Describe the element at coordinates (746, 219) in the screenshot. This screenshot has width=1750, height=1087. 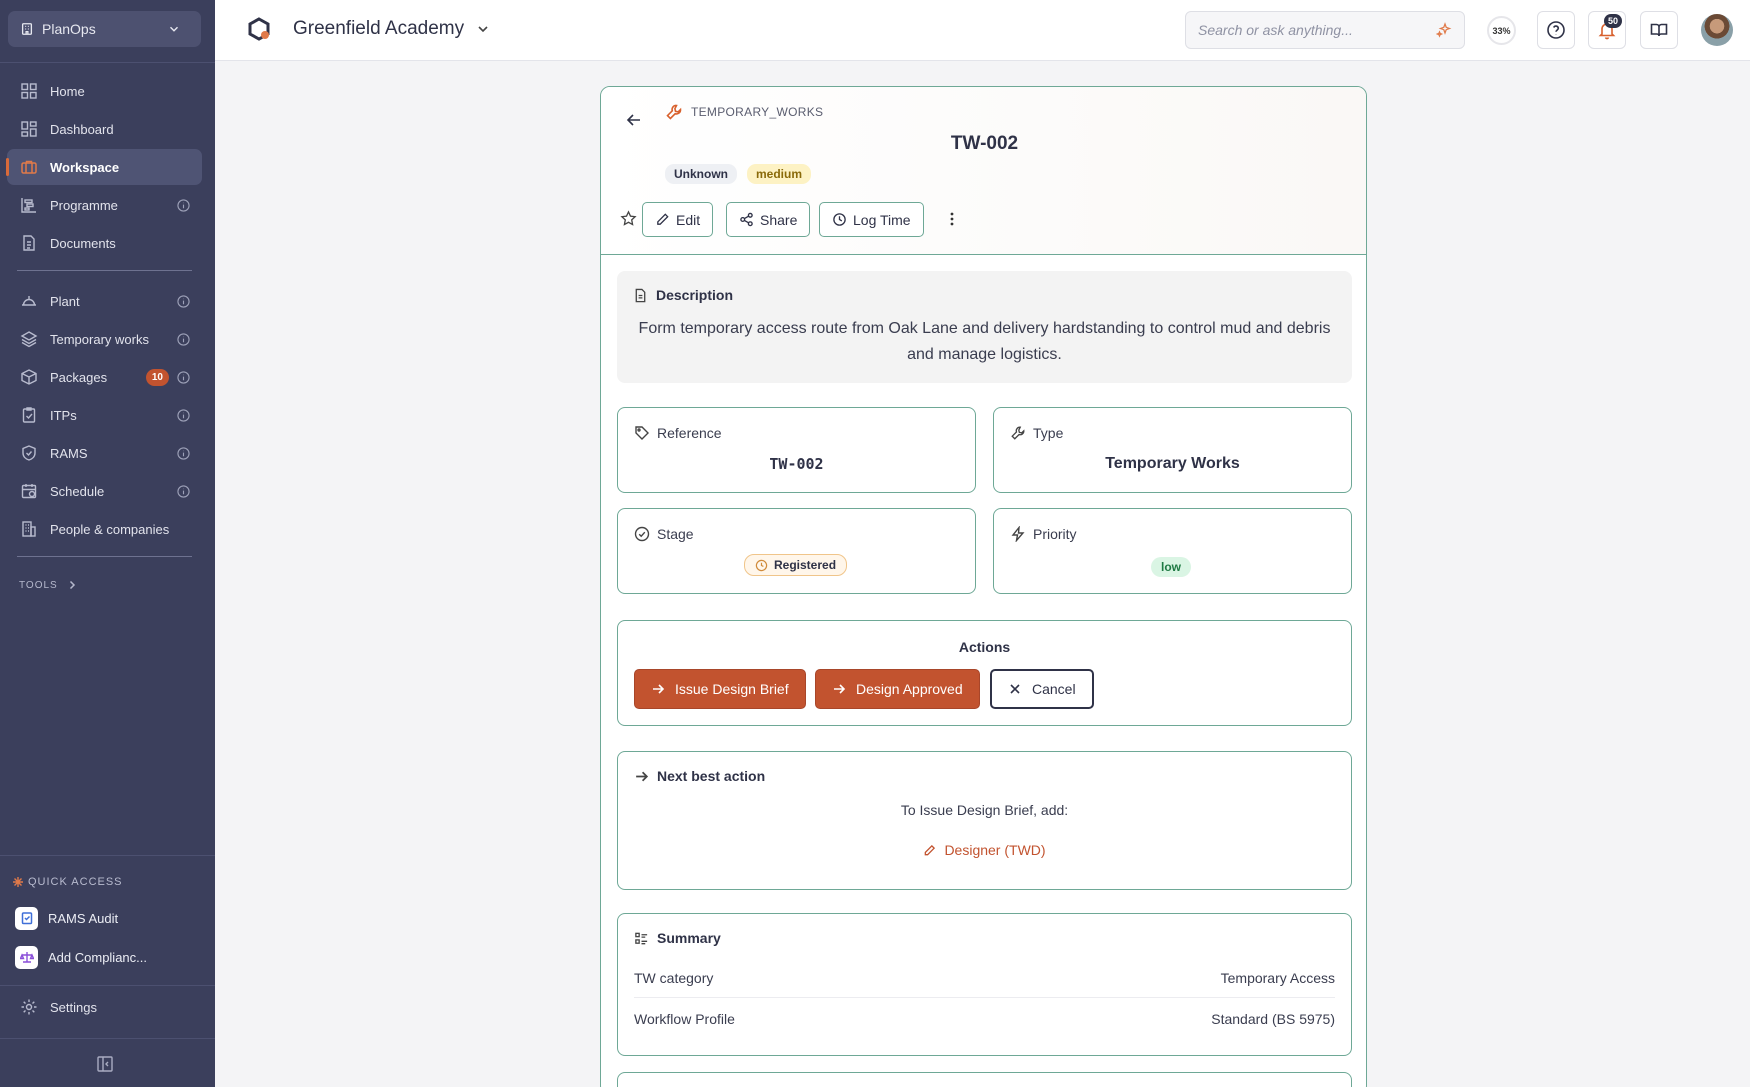
I see `share-icon` at that location.